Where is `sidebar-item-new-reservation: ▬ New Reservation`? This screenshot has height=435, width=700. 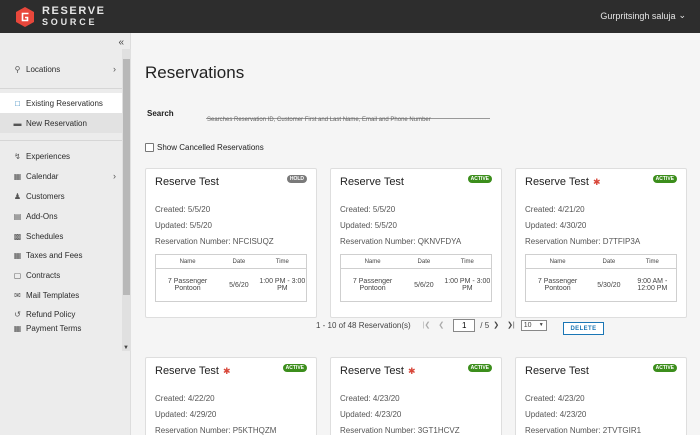 sidebar-item-new-reservation: ▬ New Reservation is located at coordinates (61, 123).